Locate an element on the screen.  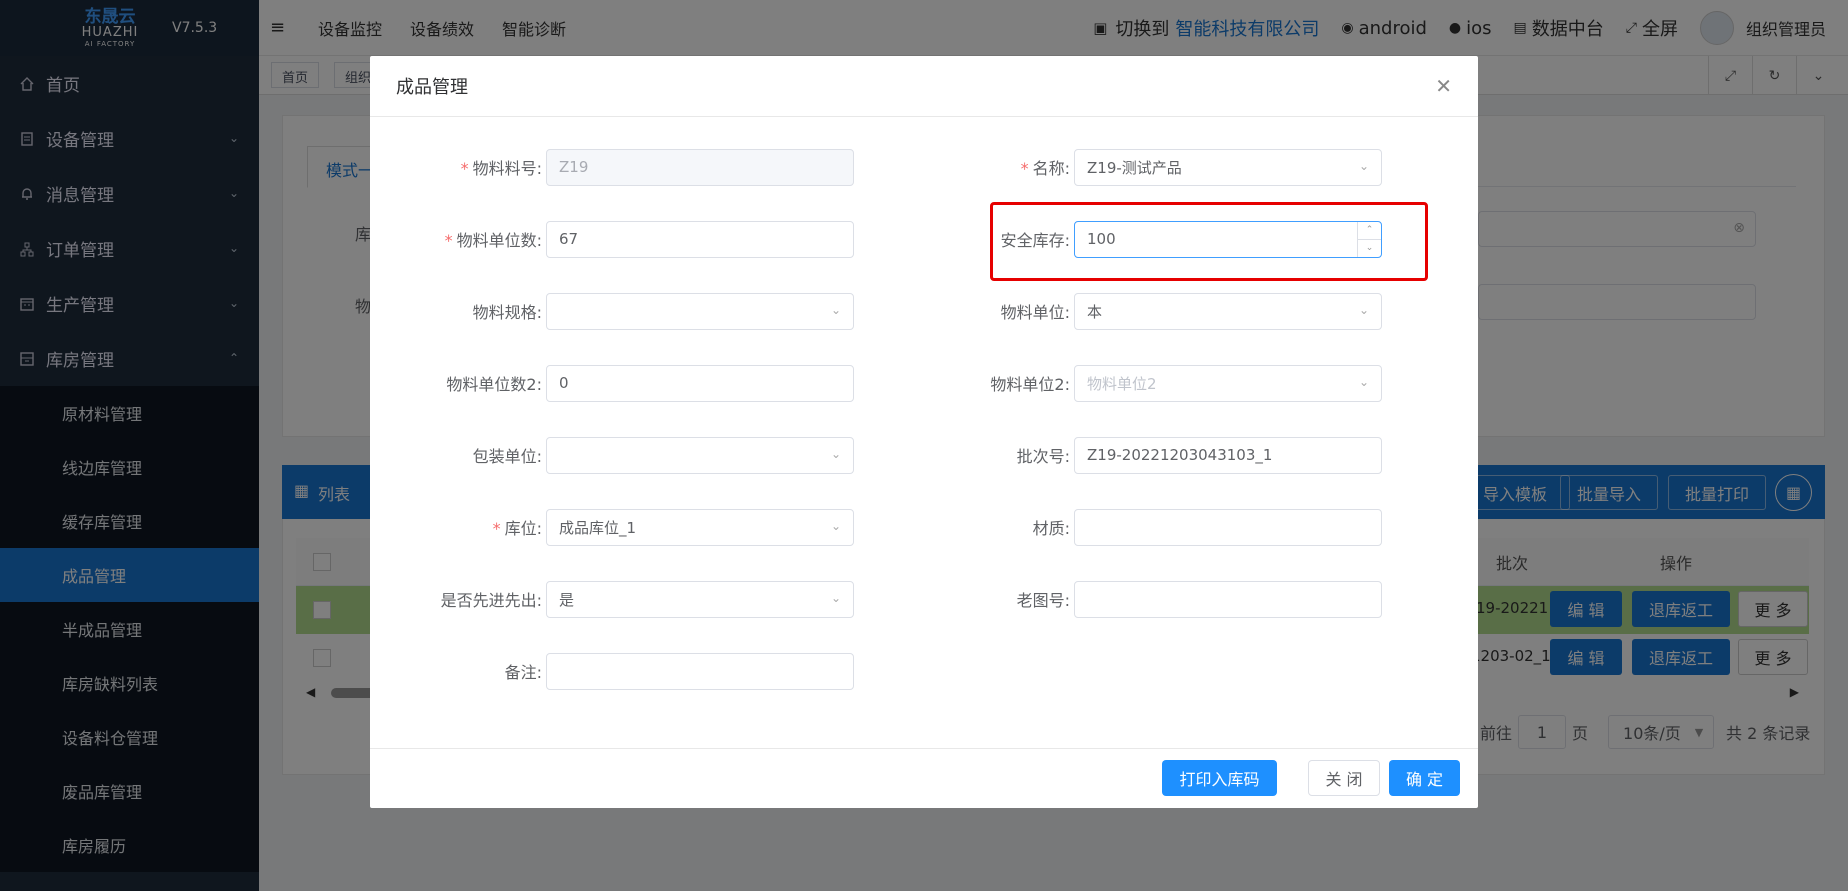
field-old-drawing: 老图号: is located at coordinates (1153, 599).